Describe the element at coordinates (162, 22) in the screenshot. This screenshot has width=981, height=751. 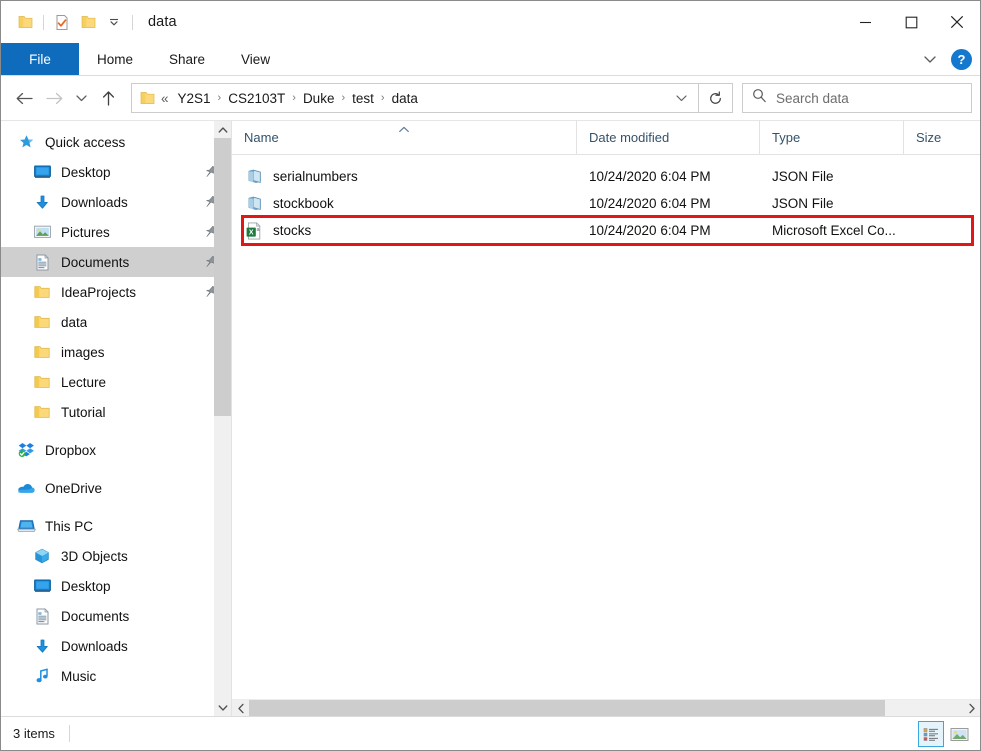
I see `window-title: data` at that location.